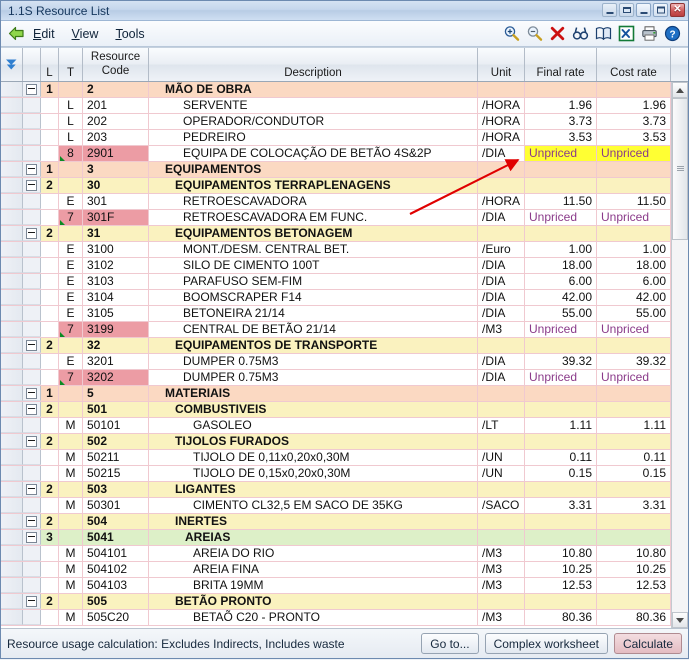  What do you see at coordinates (50, 64) in the screenshot?
I see `header-l: L` at bounding box center [50, 64].